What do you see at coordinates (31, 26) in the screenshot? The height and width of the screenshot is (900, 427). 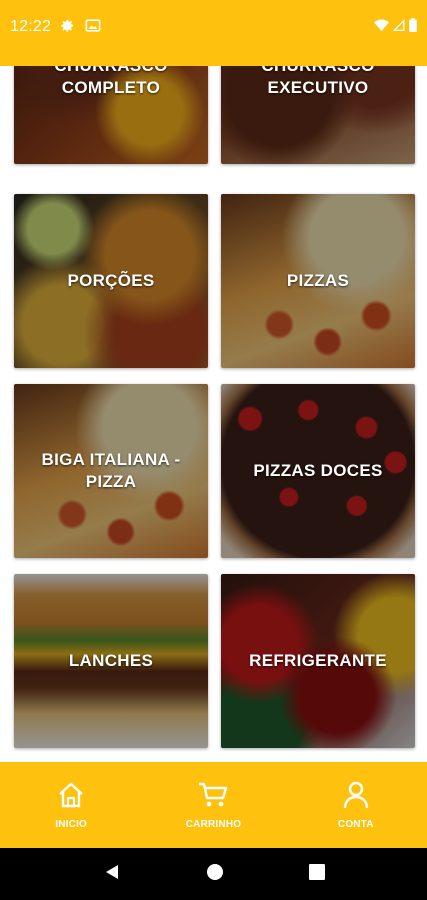 I see `status-time: 12:22` at bounding box center [31, 26].